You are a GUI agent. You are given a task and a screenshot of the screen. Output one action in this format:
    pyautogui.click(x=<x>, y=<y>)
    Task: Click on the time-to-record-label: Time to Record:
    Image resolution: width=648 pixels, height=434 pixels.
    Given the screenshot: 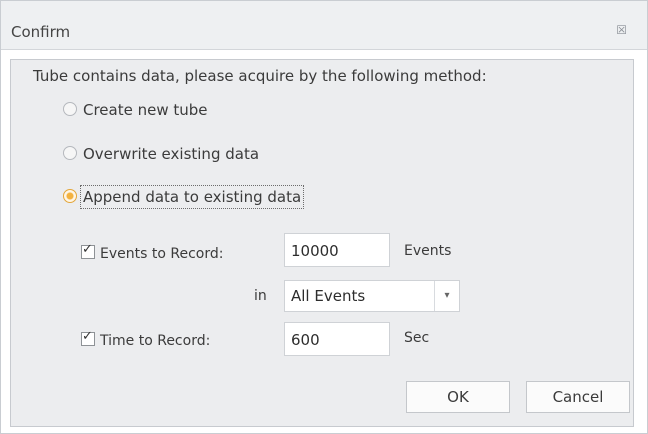 What is the action you would take?
    pyautogui.click(x=155, y=341)
    